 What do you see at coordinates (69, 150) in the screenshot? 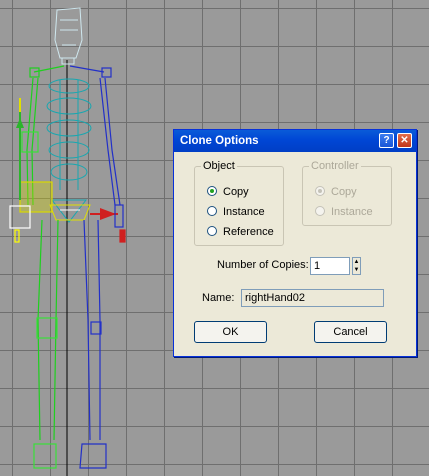
I see `biped-spine` at bounding box center [69, 150].